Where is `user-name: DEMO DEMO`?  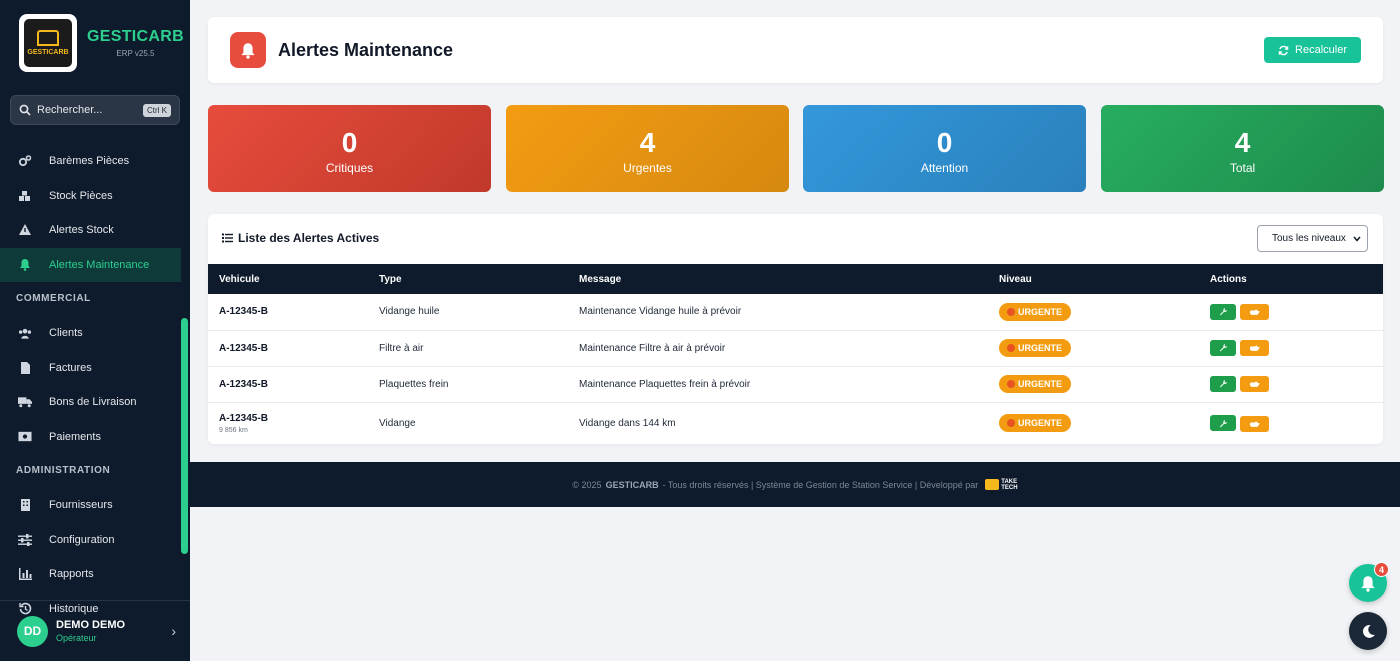
user-name: DEMO DEMO is located at coordinates (91, 625).